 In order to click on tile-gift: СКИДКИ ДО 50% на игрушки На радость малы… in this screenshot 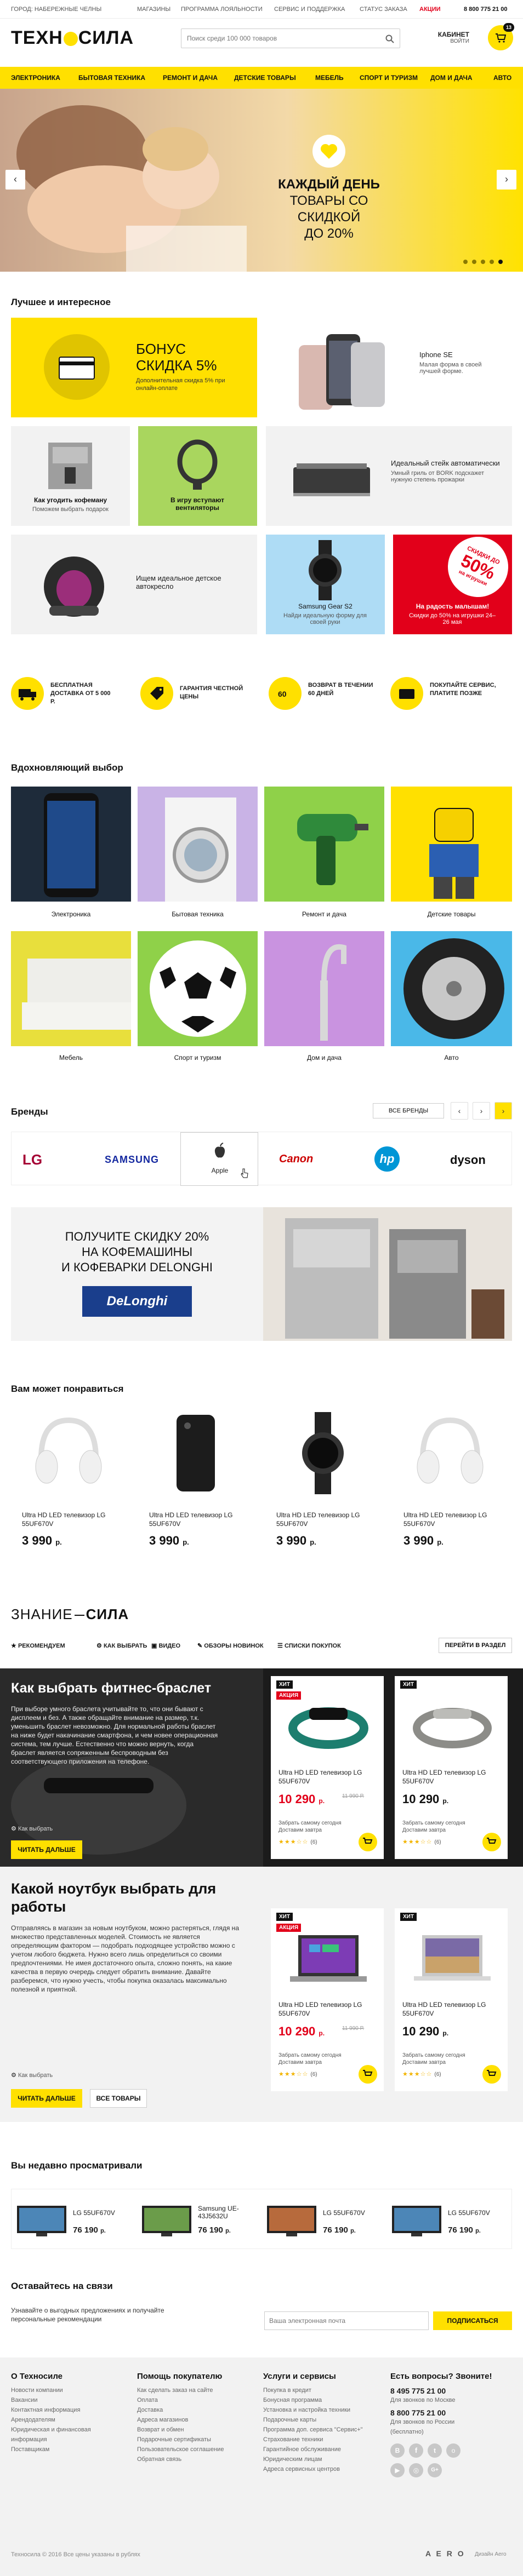, I will do `click(452, 585)`.